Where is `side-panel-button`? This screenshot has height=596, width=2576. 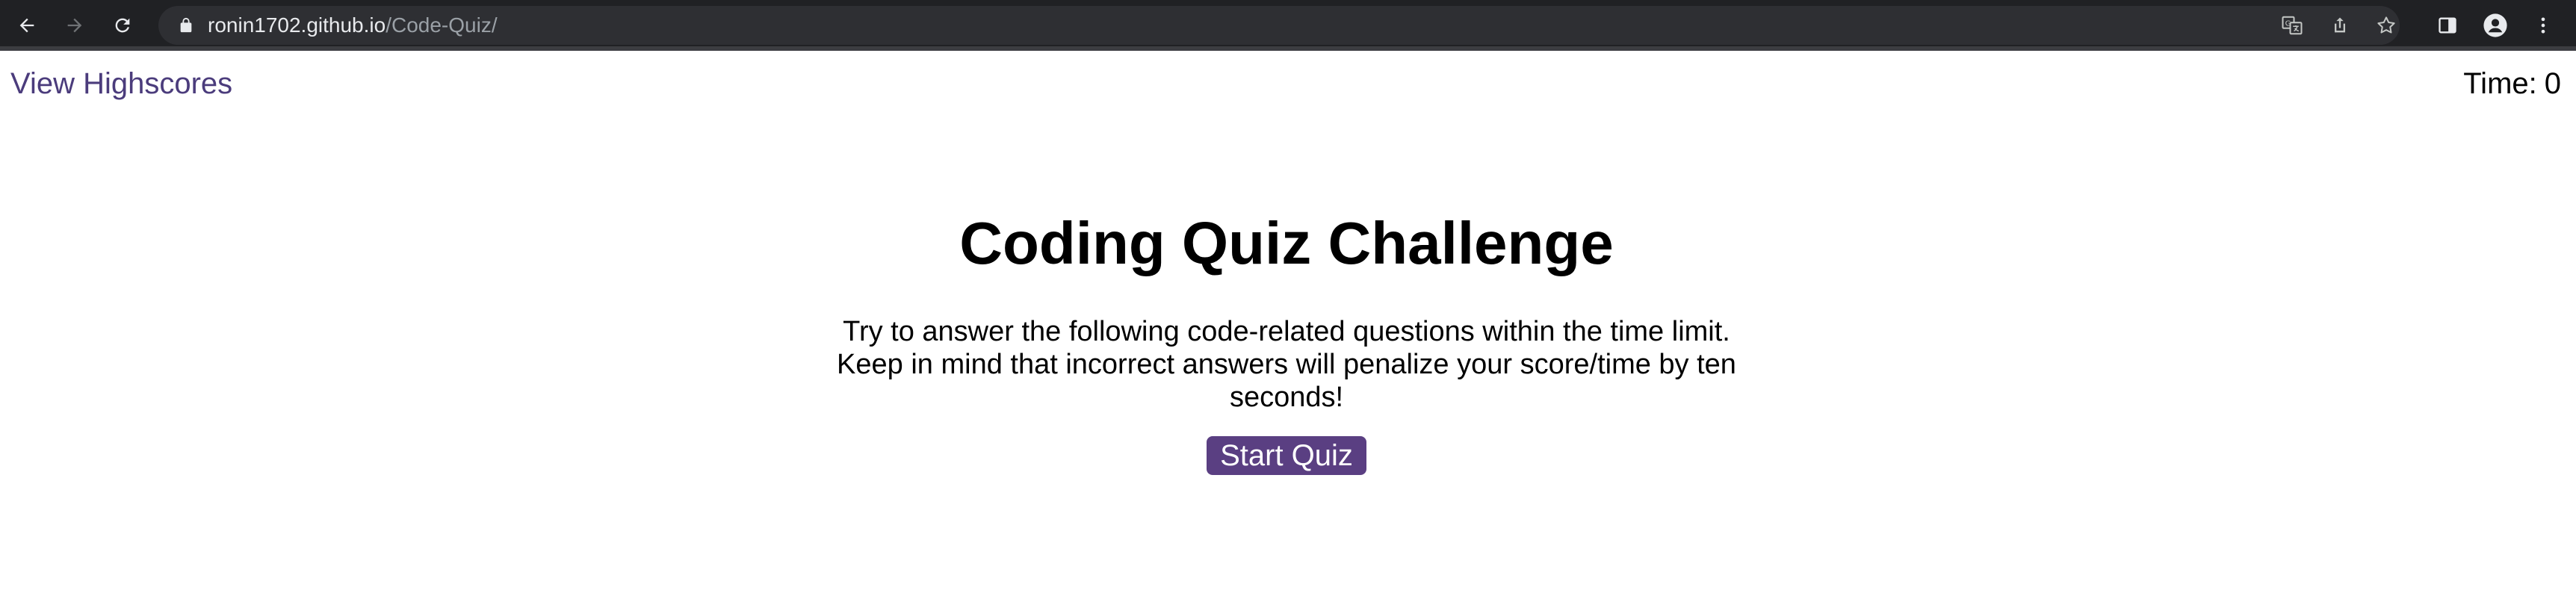
side-panel-button is located at coordinates (2447, 25).